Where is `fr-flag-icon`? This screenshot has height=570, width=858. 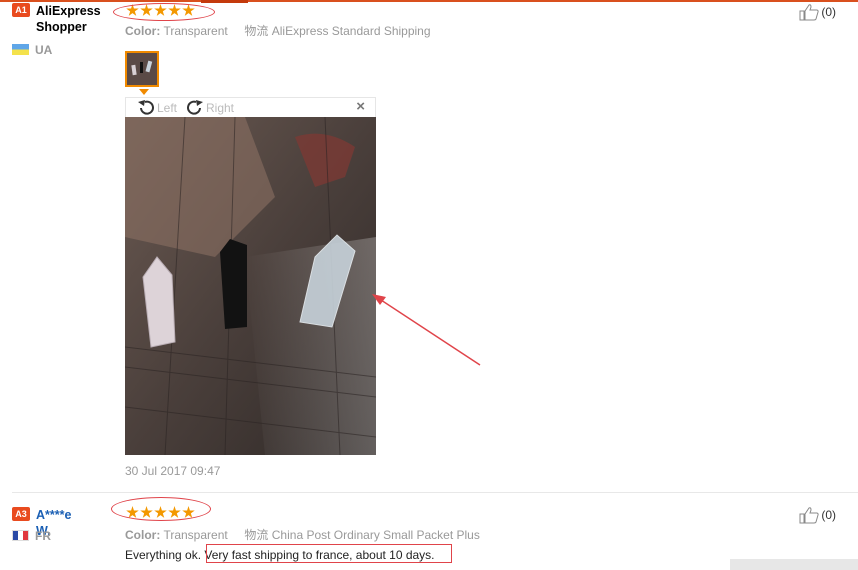
fr-flag-icon is located at coordinates (20, 535).